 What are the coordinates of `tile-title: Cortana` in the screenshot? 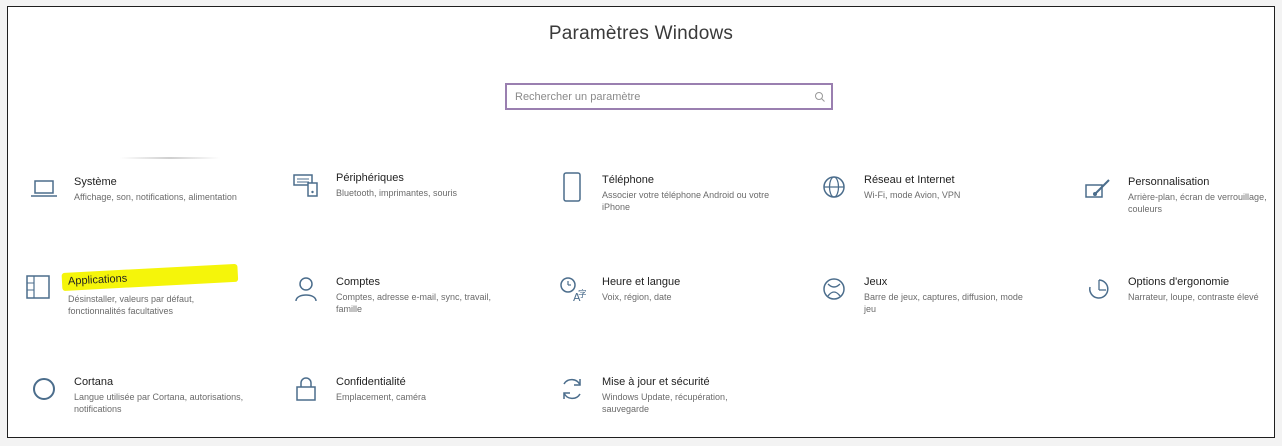 It's located at (94, 382).